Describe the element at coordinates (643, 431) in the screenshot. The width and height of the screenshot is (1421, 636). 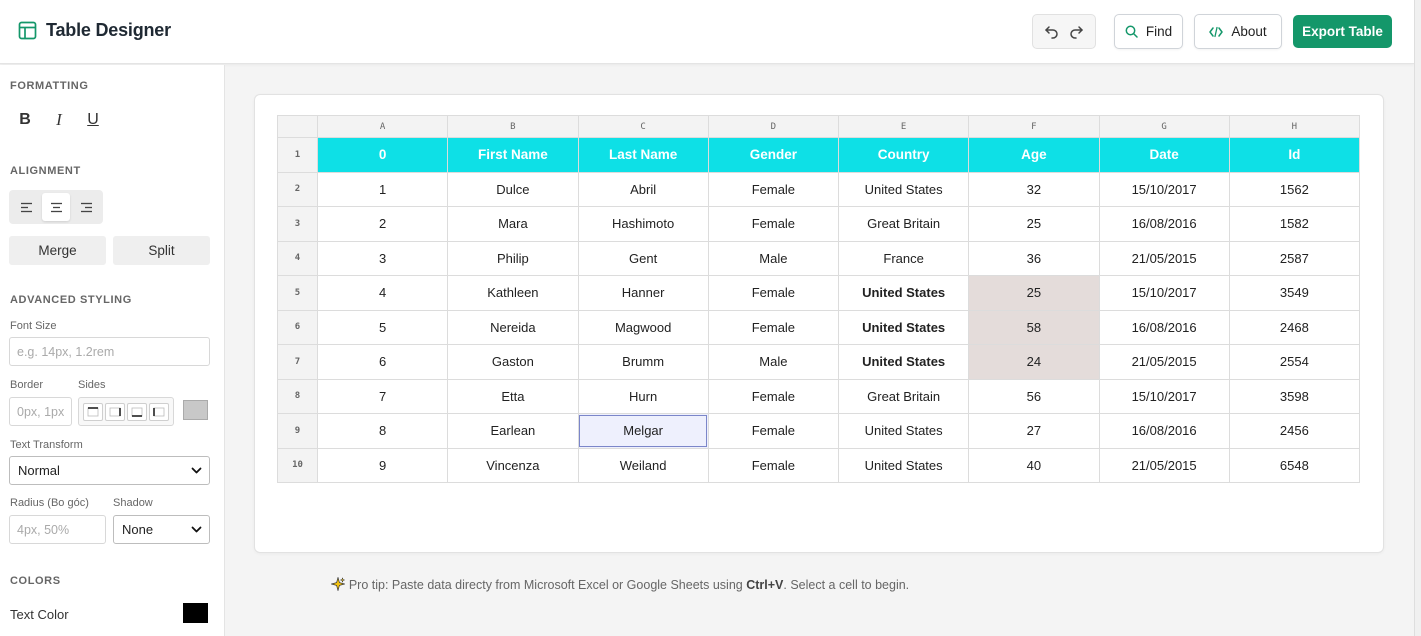
I see `table-cell: Melgar` at that location.